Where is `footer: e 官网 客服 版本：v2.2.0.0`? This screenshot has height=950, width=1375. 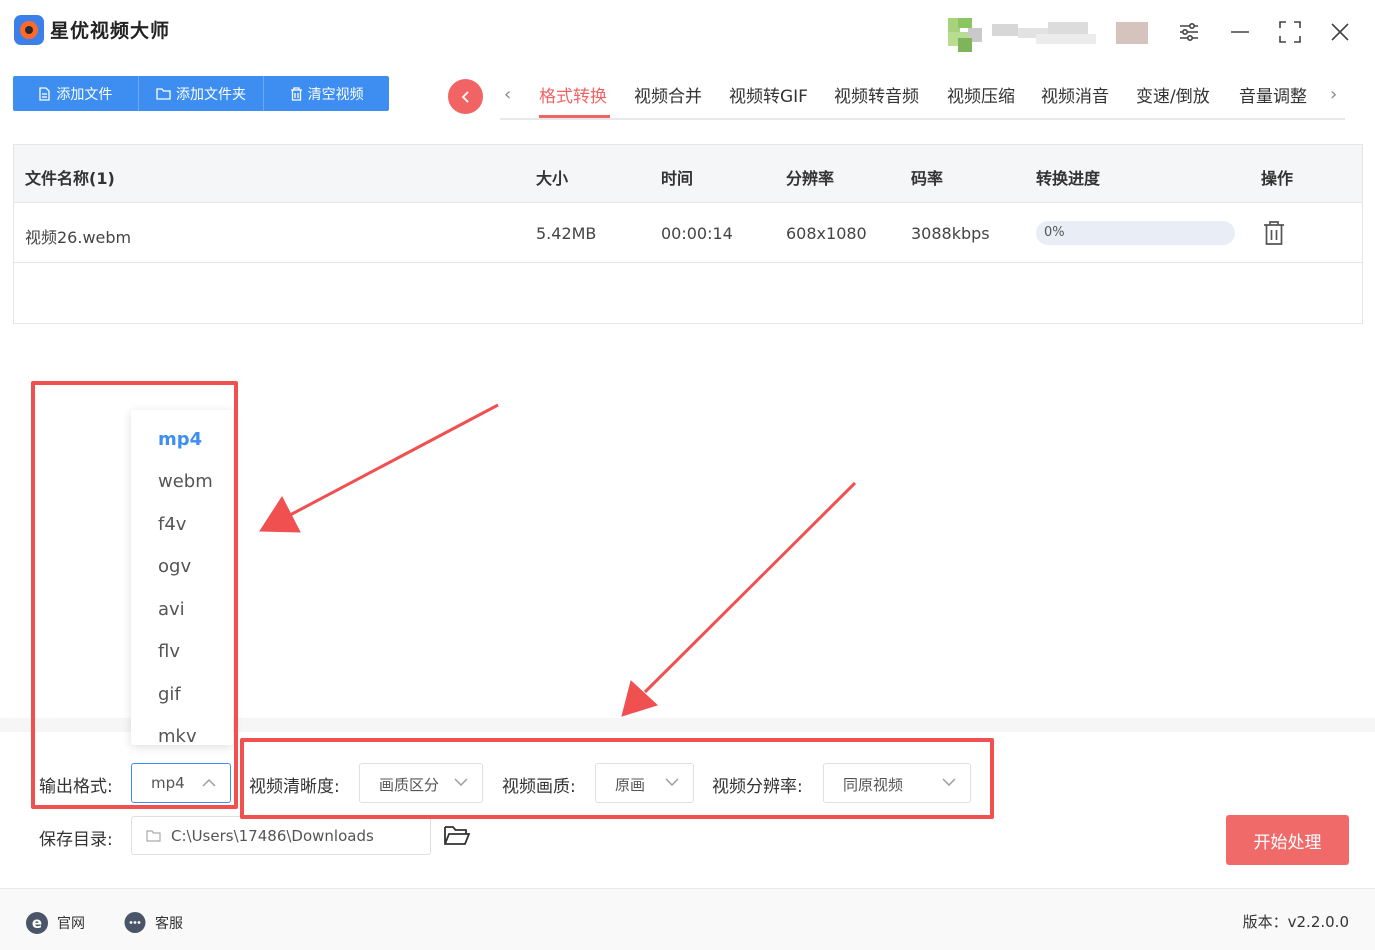 footer: e 官网 客服 版本：v2.2.0.0 is located at coordinates (687, 919).